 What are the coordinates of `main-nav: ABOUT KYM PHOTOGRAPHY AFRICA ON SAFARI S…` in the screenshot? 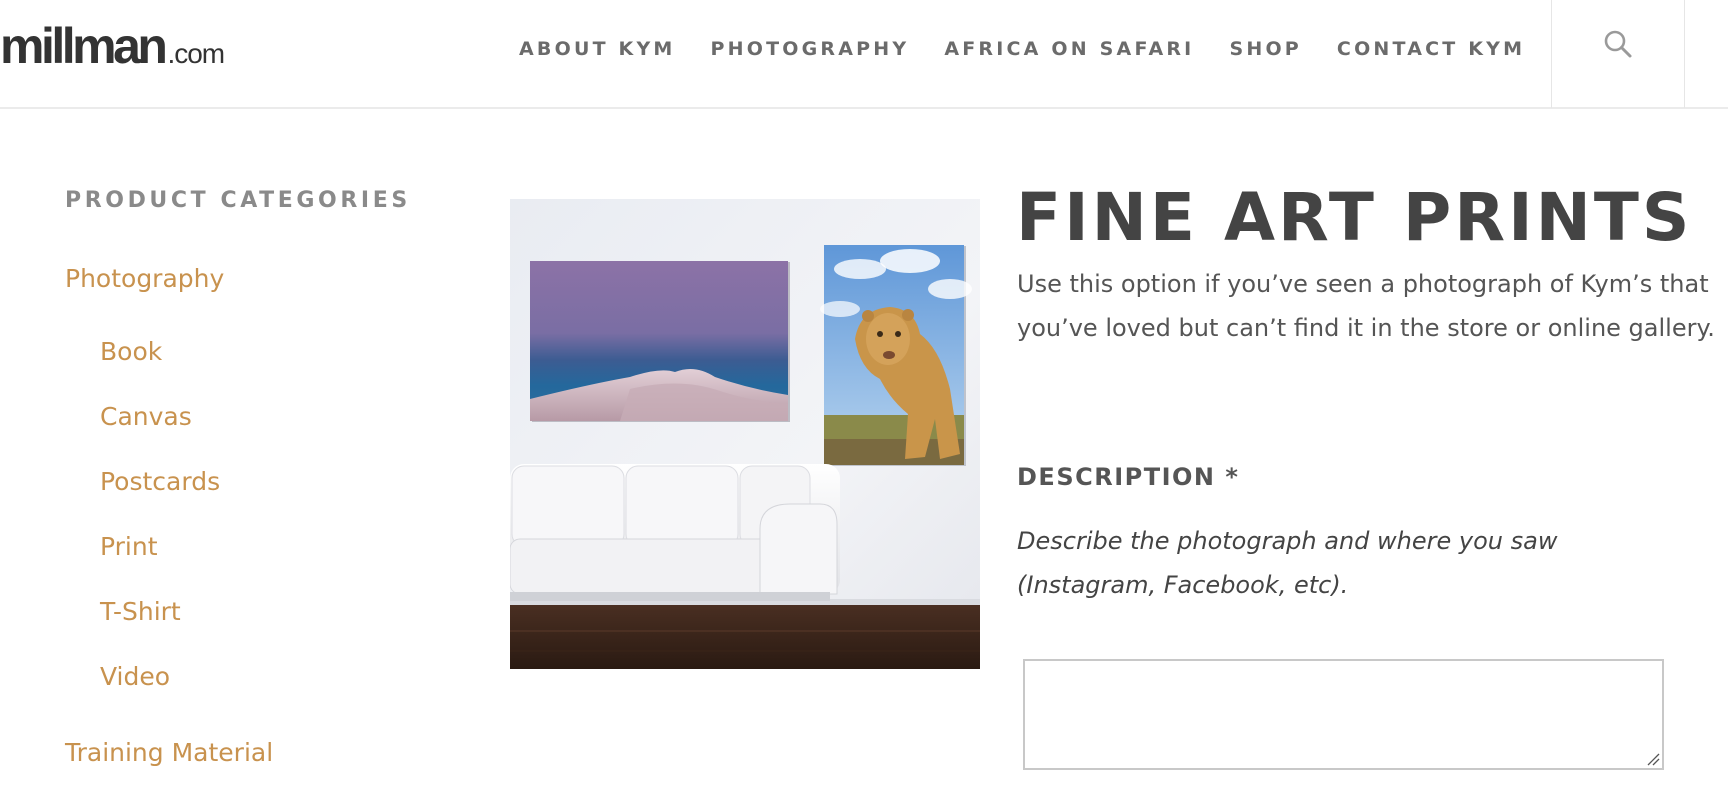 It's located at (1022, 49).